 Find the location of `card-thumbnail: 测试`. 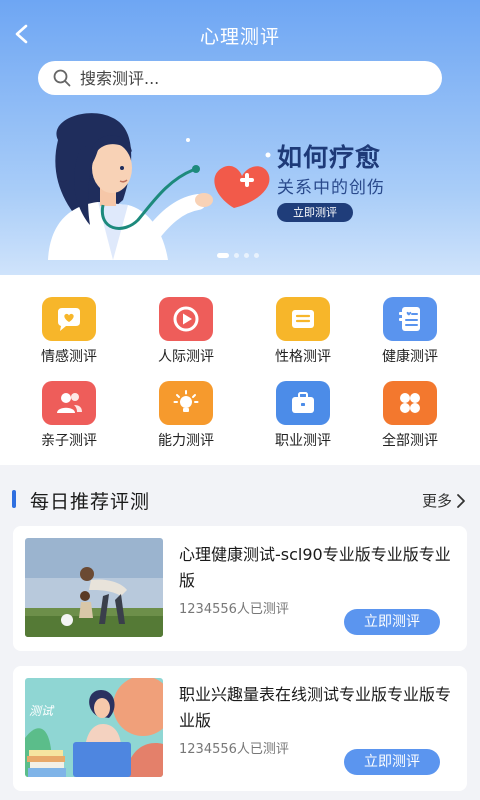

card-thumbnail: 测试 is located at coordinates (94, 727).